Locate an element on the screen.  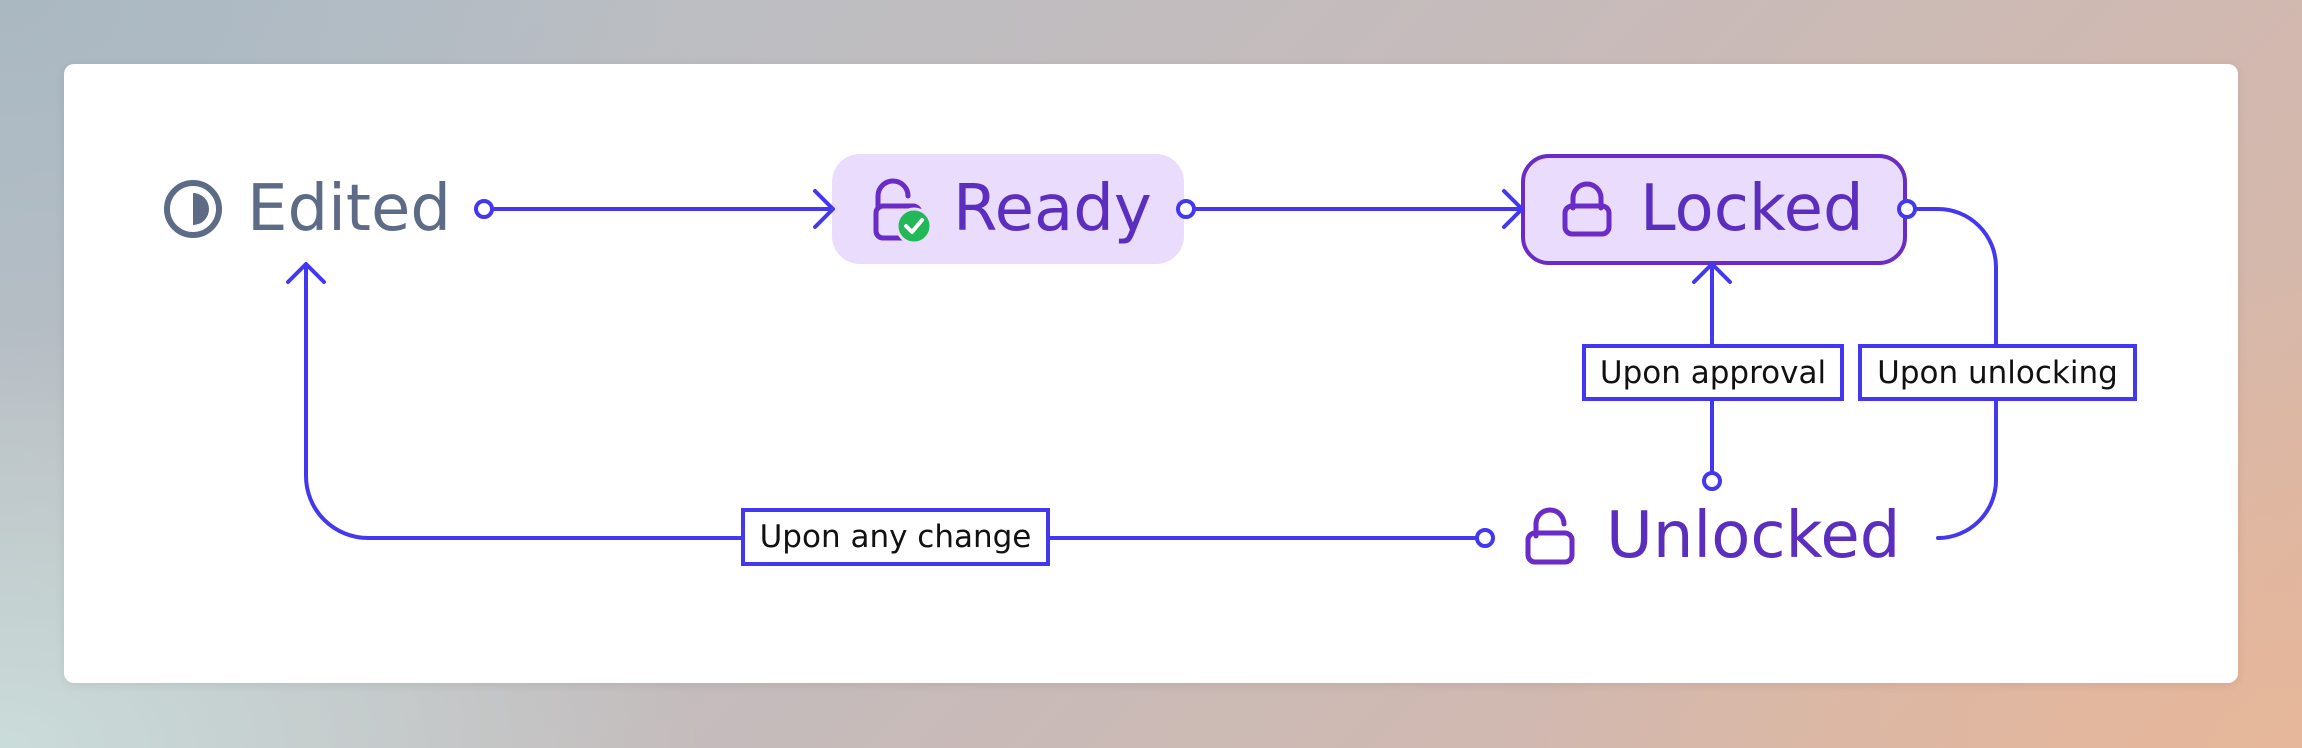
port-ready is located at coordinates (1186, 209).